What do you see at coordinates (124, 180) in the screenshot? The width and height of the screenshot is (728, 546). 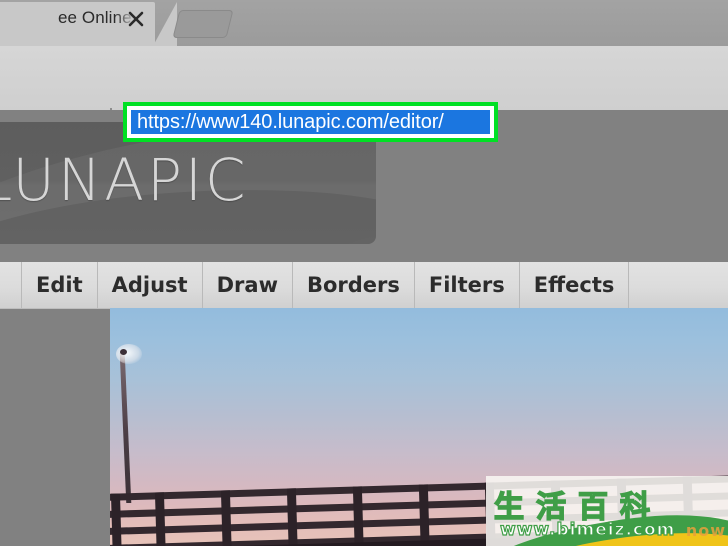 I see `logo-text: LUNAPIC` at bounding box center [124, 180].